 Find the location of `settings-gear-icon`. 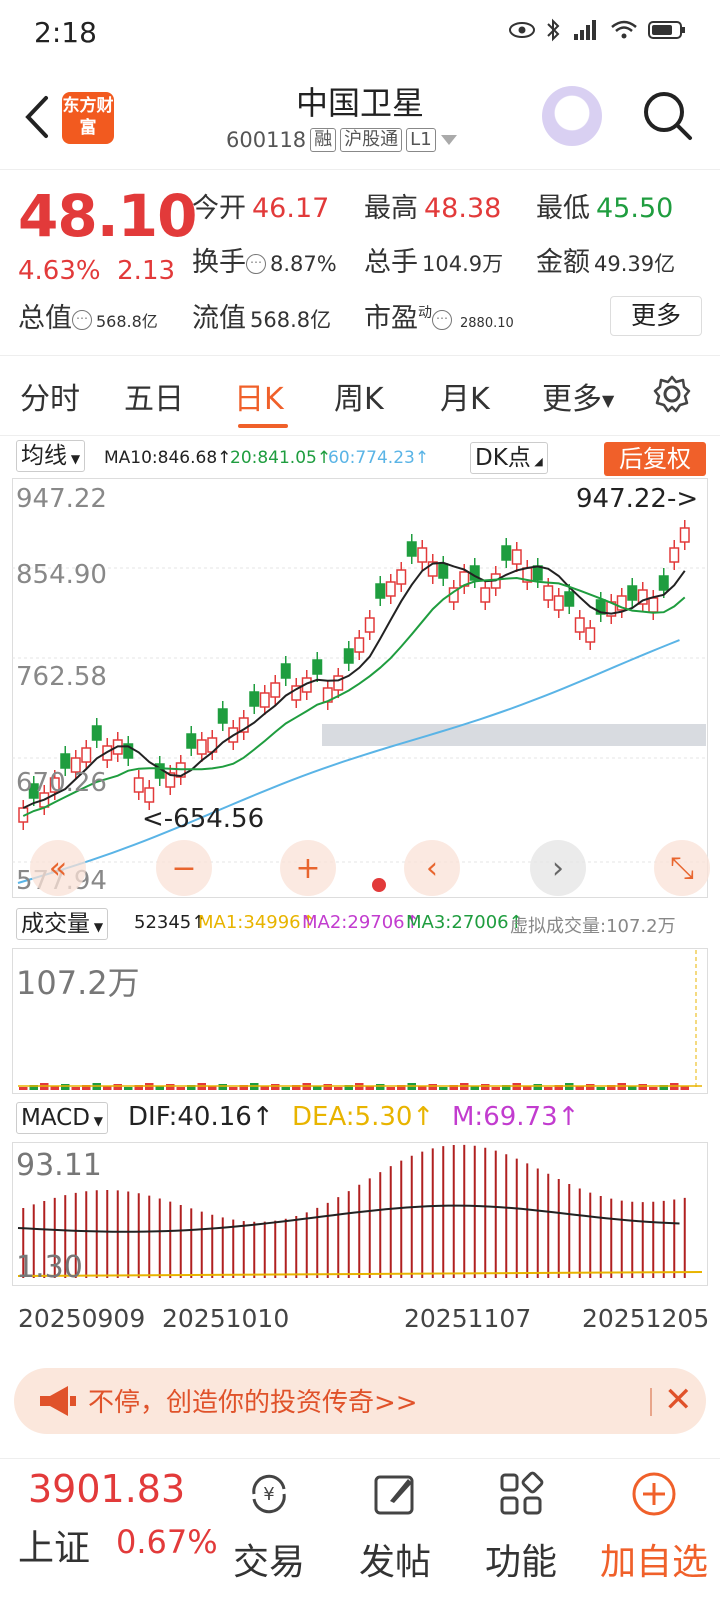

settings-gear-icon is located at coordinates (672, 394).